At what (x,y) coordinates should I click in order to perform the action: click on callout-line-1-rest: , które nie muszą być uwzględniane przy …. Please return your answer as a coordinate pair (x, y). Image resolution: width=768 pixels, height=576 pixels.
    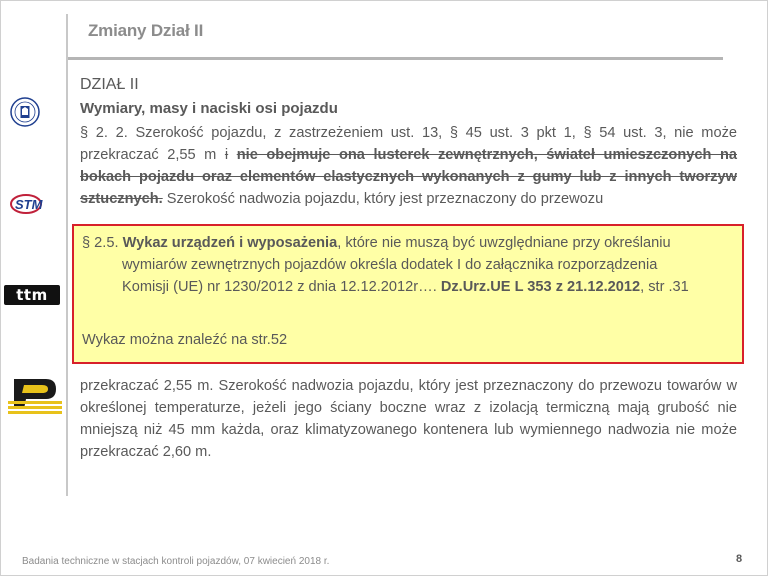
    Looking at the image, I should click on (504, 243).